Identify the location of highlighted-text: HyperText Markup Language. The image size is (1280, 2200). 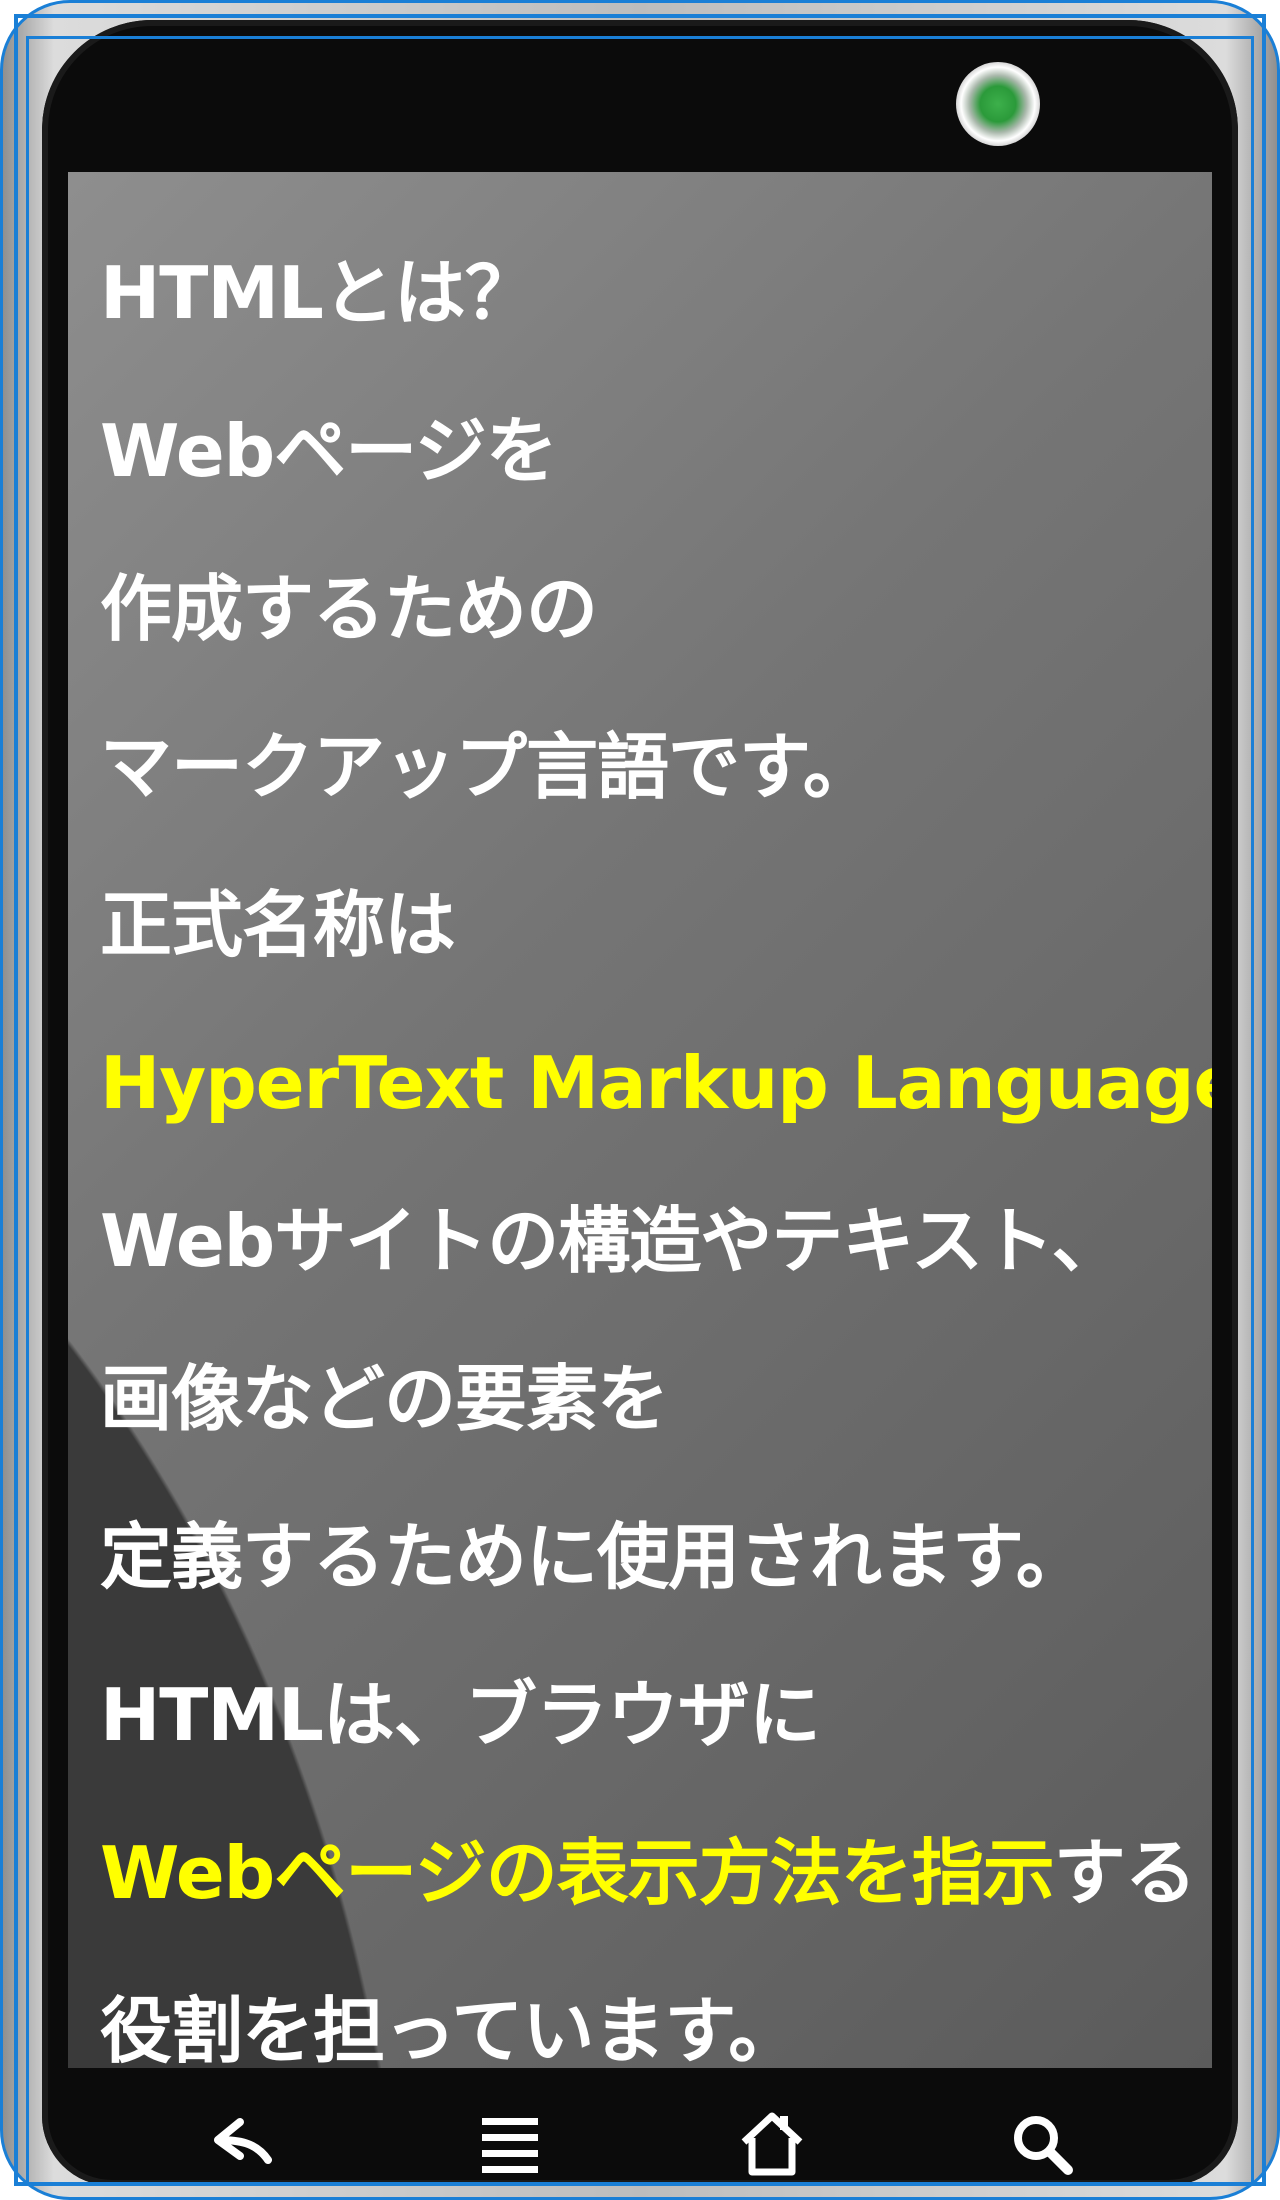
(656, 1083).